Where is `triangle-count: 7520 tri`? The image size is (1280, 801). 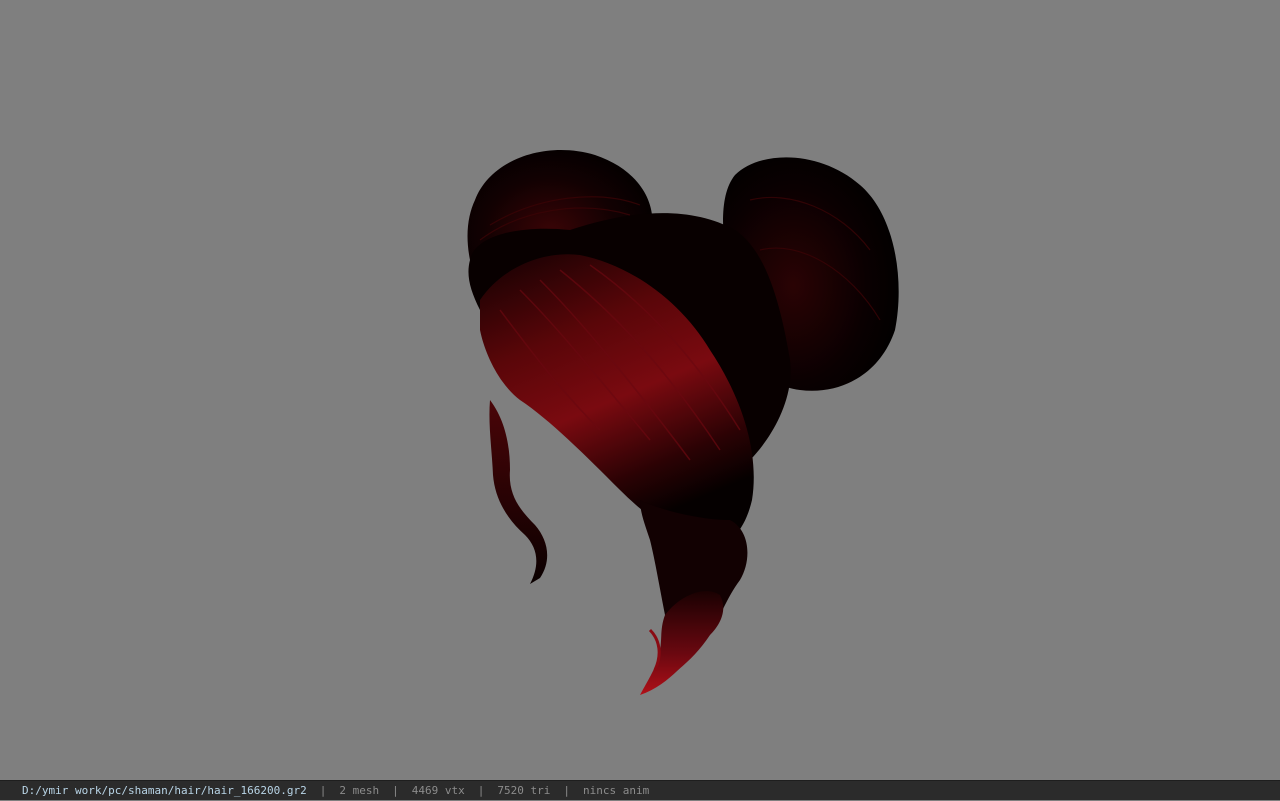
triangle-count: 7520 tri is located at coordinates (524, 790).